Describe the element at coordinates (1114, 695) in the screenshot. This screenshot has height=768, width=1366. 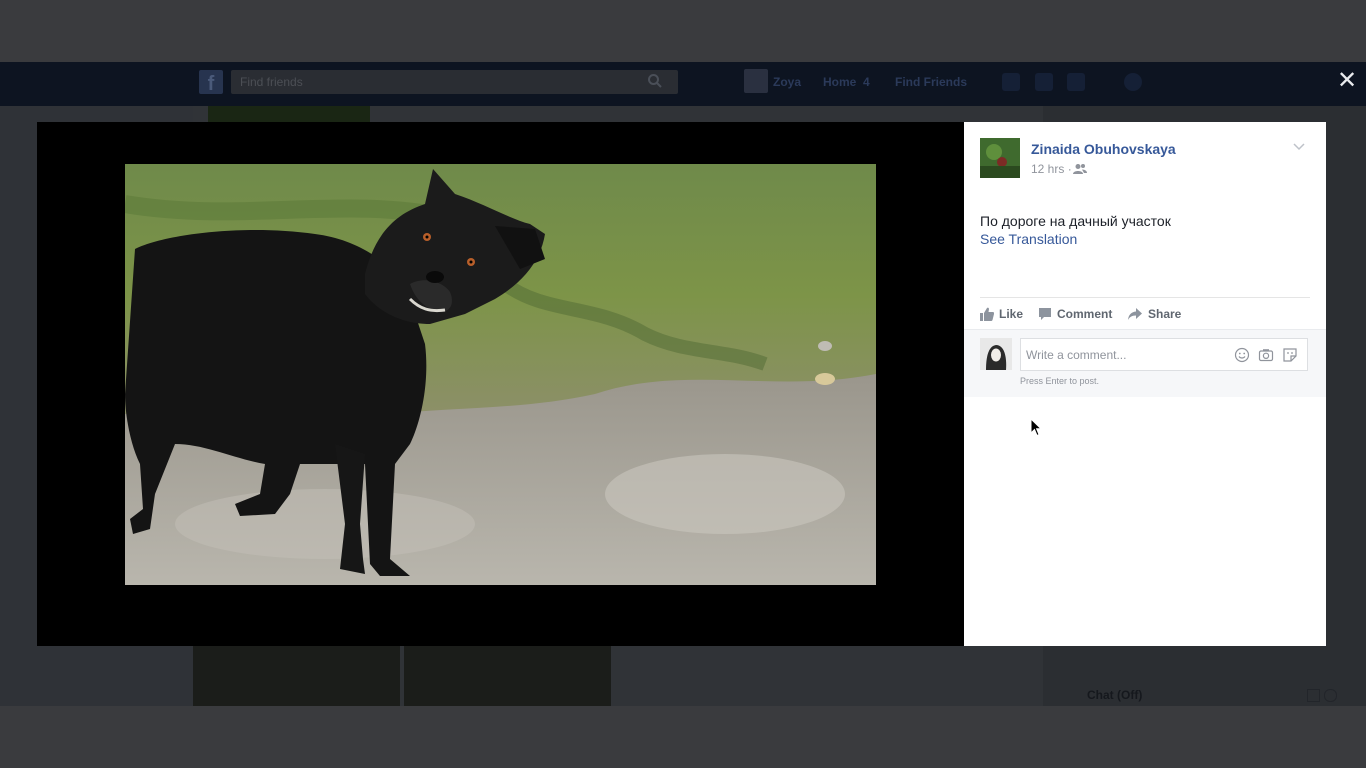
I see `chat-status: Chat (Off)` at that location.